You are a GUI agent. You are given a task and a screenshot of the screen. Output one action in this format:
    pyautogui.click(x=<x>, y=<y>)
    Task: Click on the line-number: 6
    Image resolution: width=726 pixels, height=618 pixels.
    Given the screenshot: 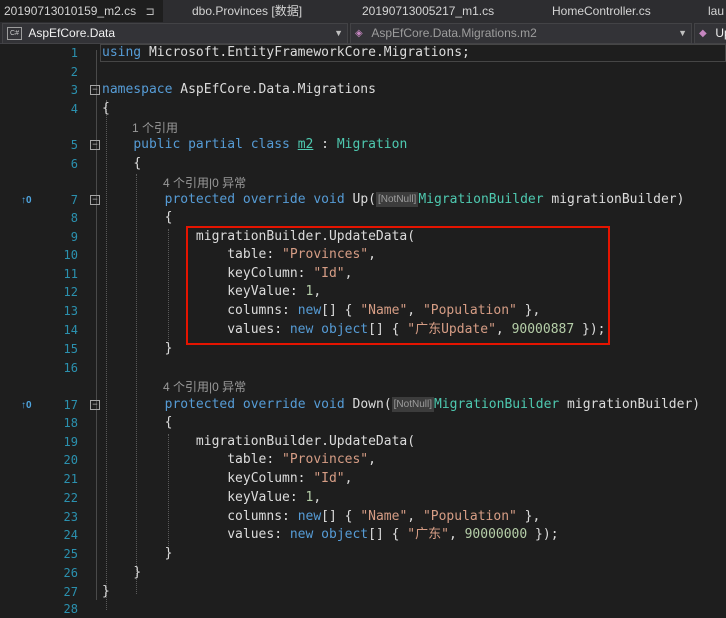 What is the action you would take?
    pyautogui.click(x=74, y=164)
    